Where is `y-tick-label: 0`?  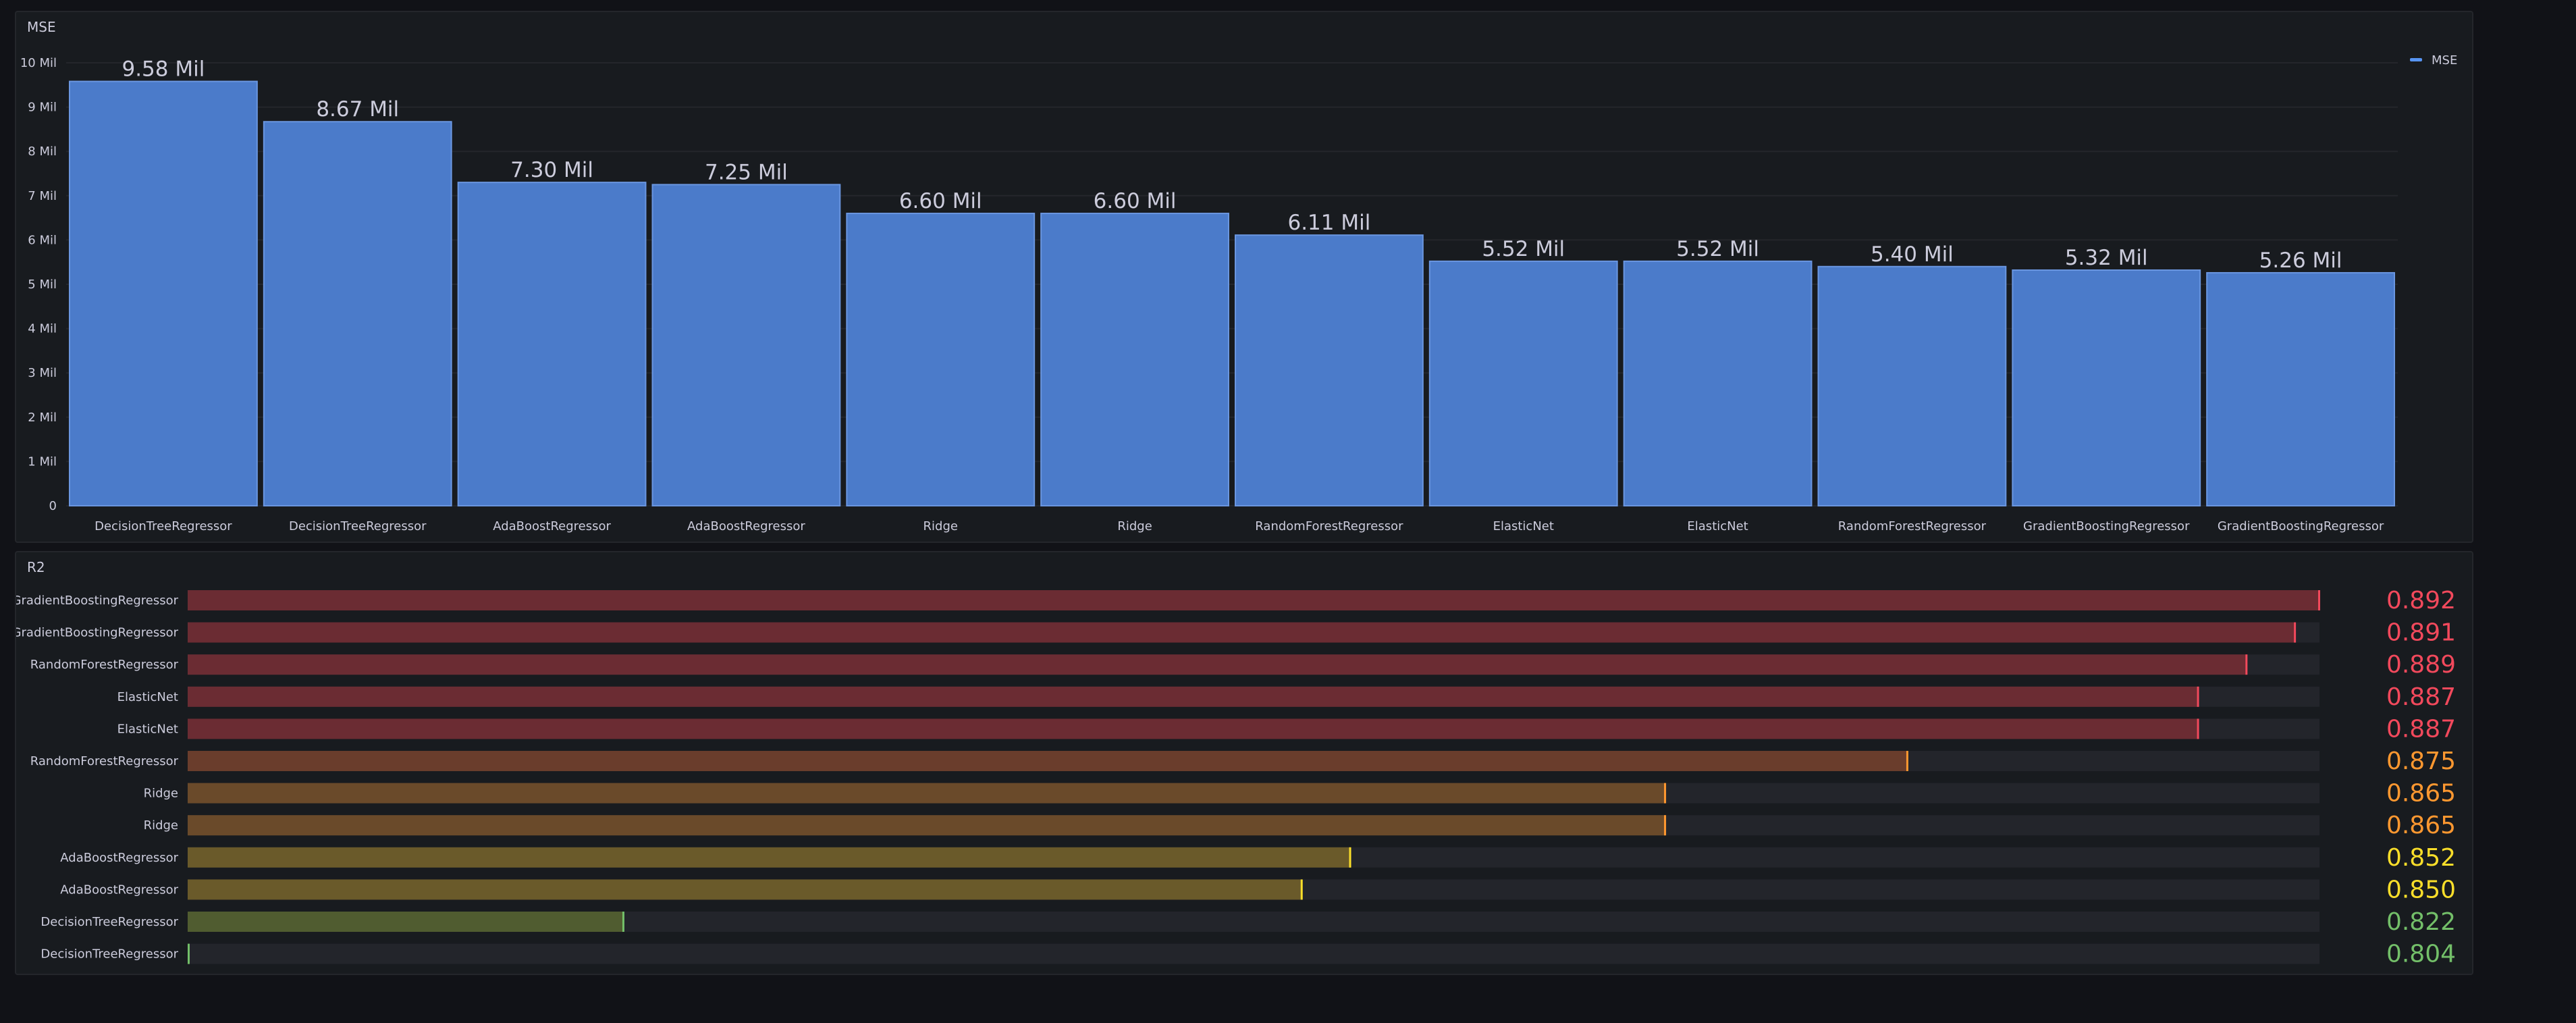
y-tick-label: 0 is located at coordinates (53, 506).